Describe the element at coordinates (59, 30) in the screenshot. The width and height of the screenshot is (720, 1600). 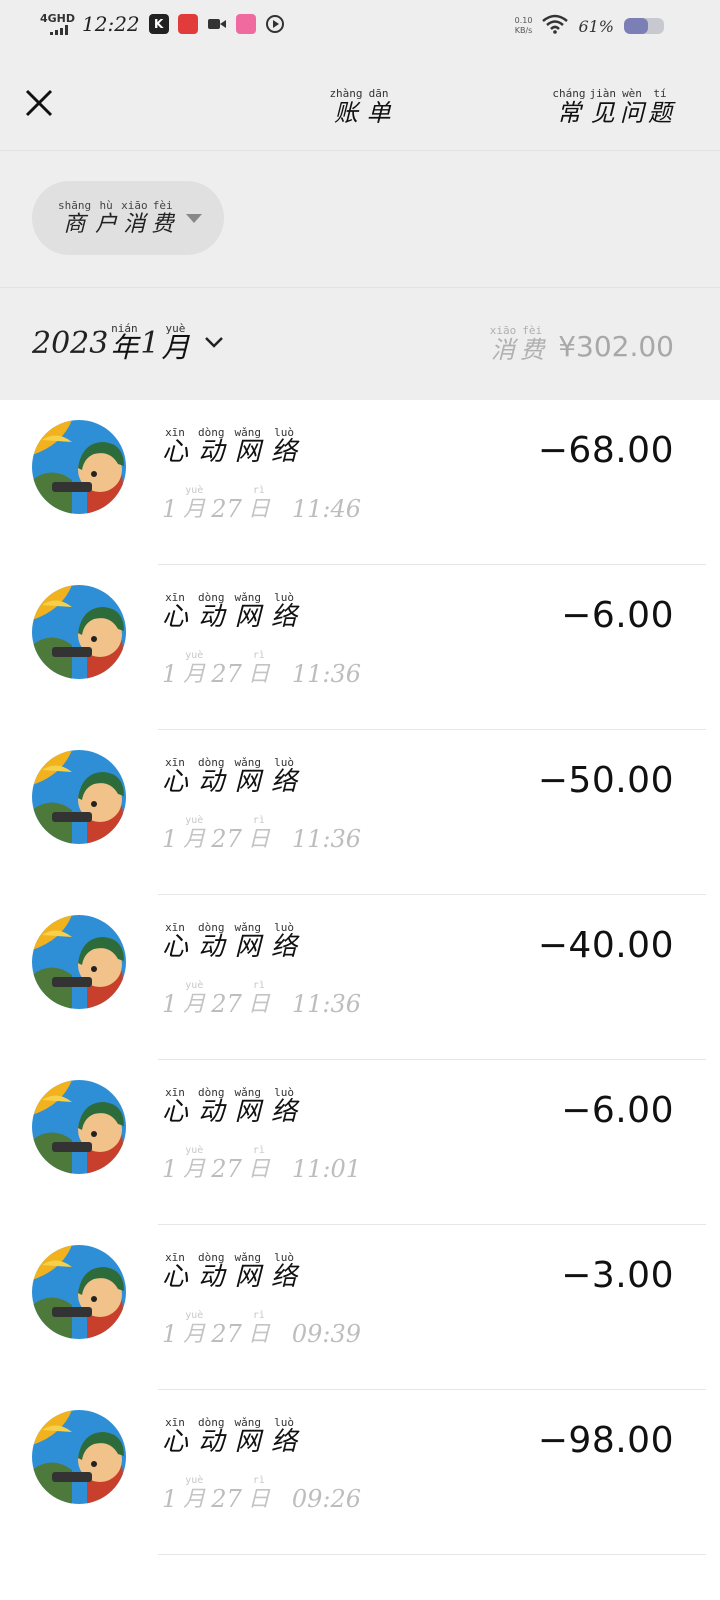
I see `signal-bars-icon` at that location.